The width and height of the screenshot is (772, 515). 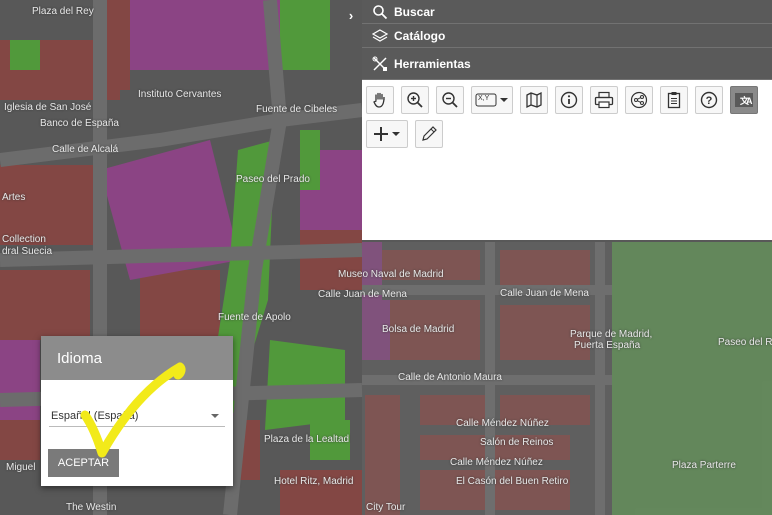 I want to click on search-label: Buscar, so click(x=414, y=11).